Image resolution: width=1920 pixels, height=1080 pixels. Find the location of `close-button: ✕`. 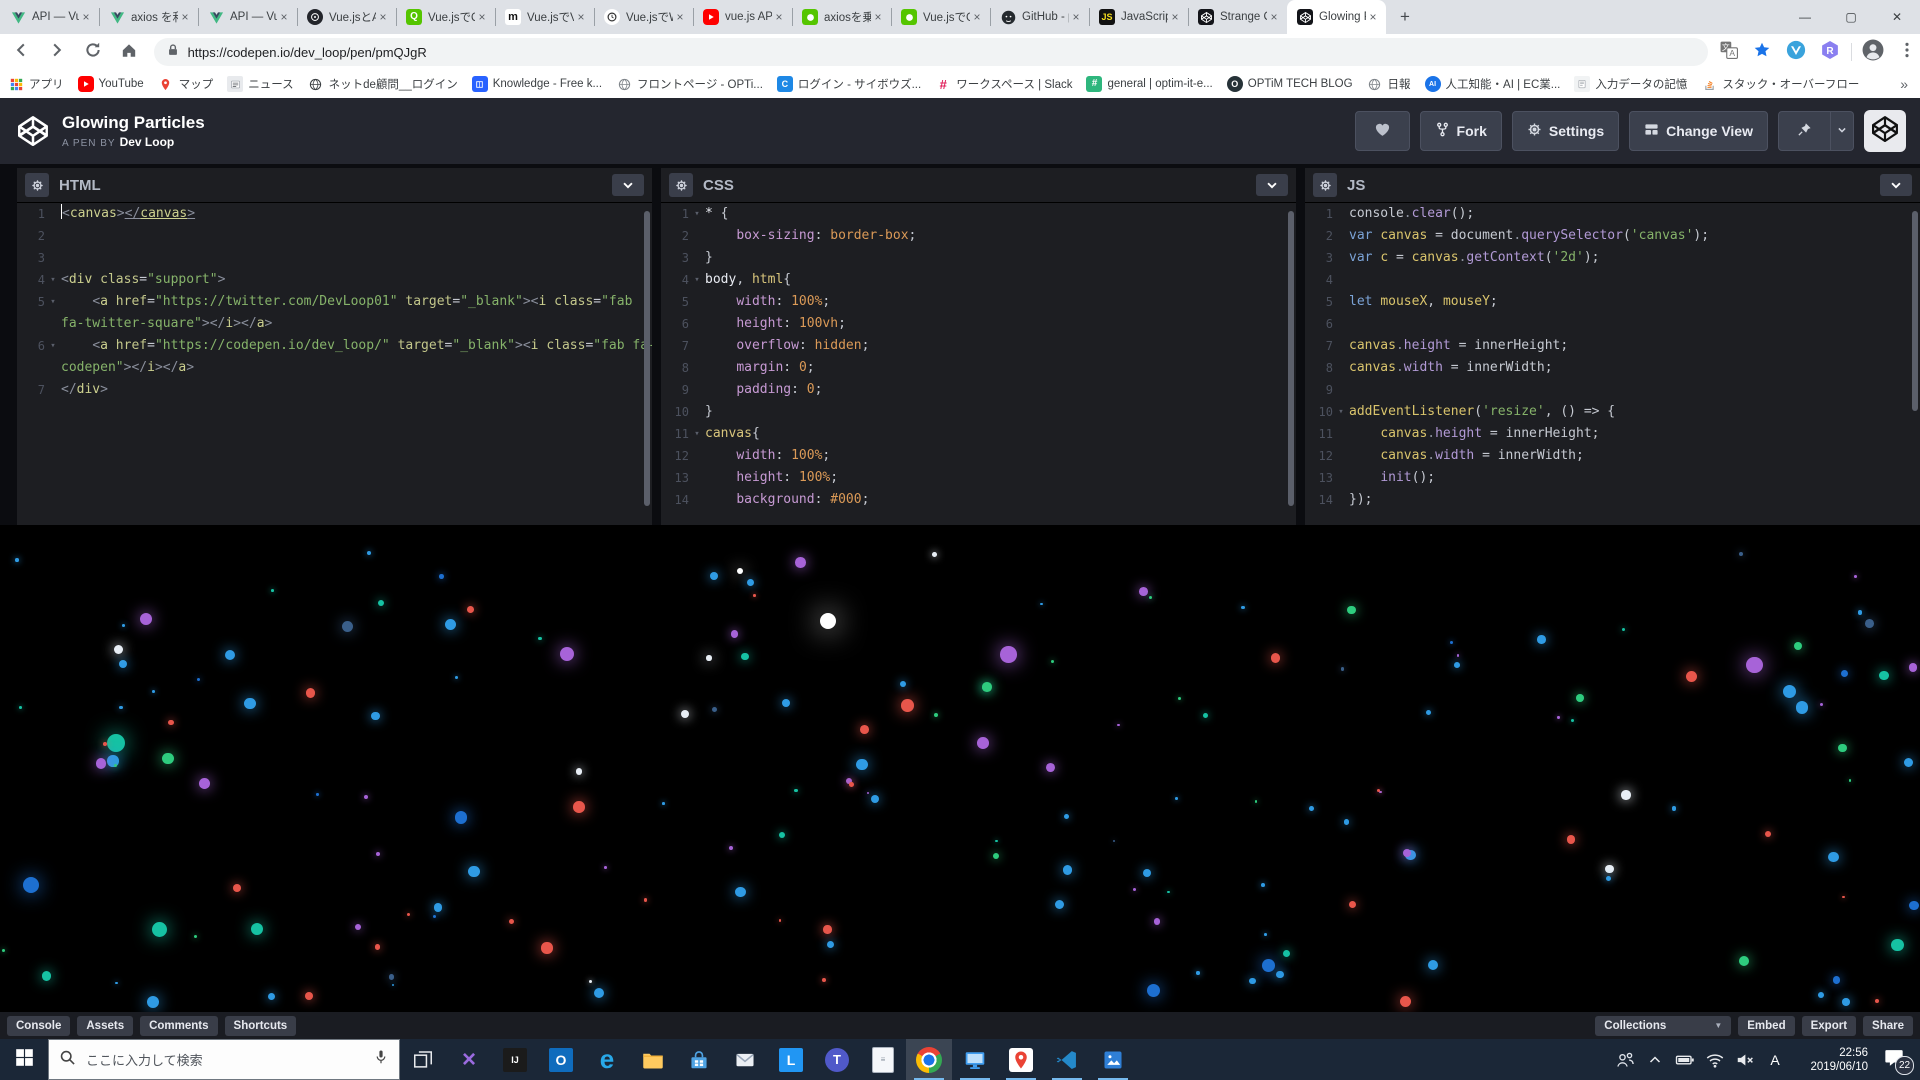

close-button: ✕ is located at coordinates (1897, 17).